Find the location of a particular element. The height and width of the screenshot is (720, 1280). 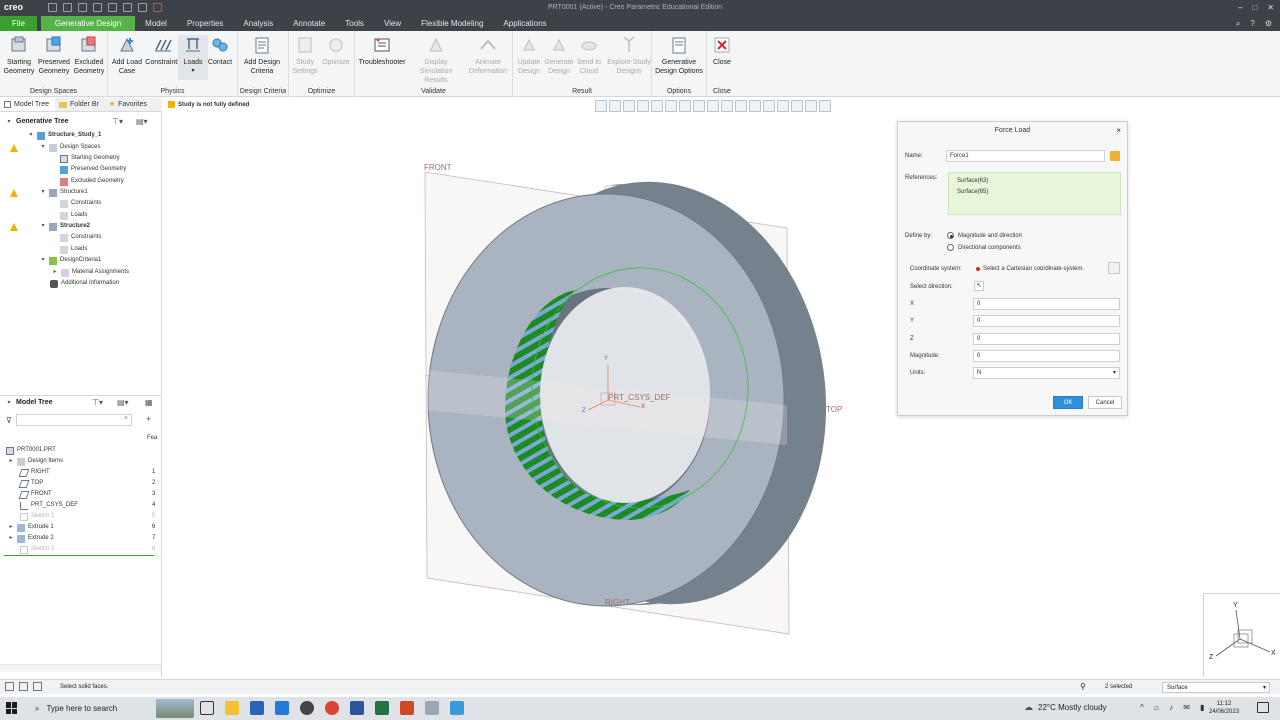

help-icon: ? is located at coordinates (1252, 23).